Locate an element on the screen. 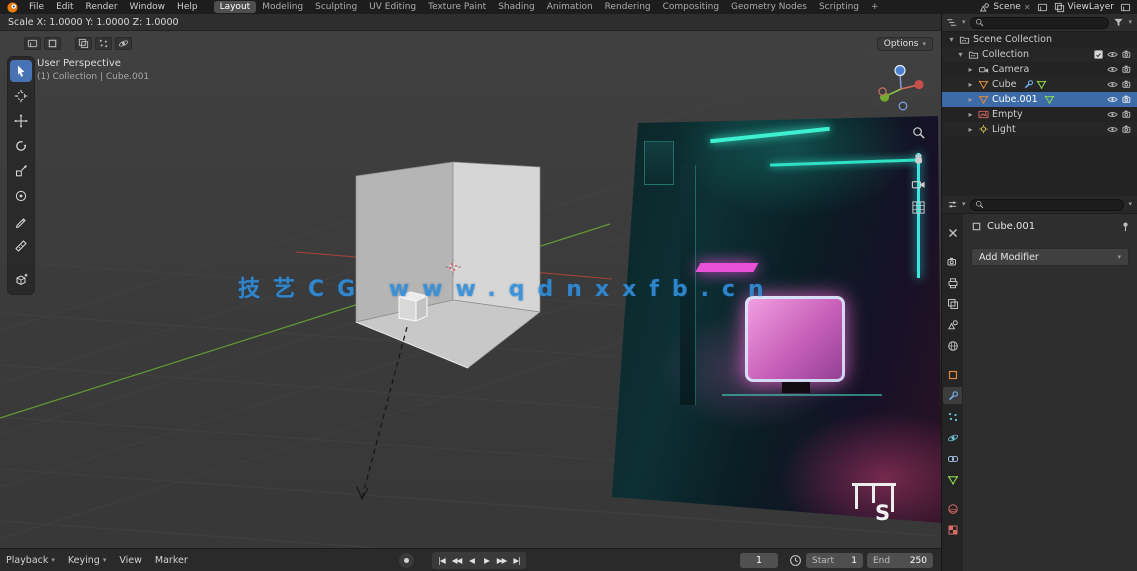  outliner-row-light: ▸ Light is located at coordinates (1039, 129).